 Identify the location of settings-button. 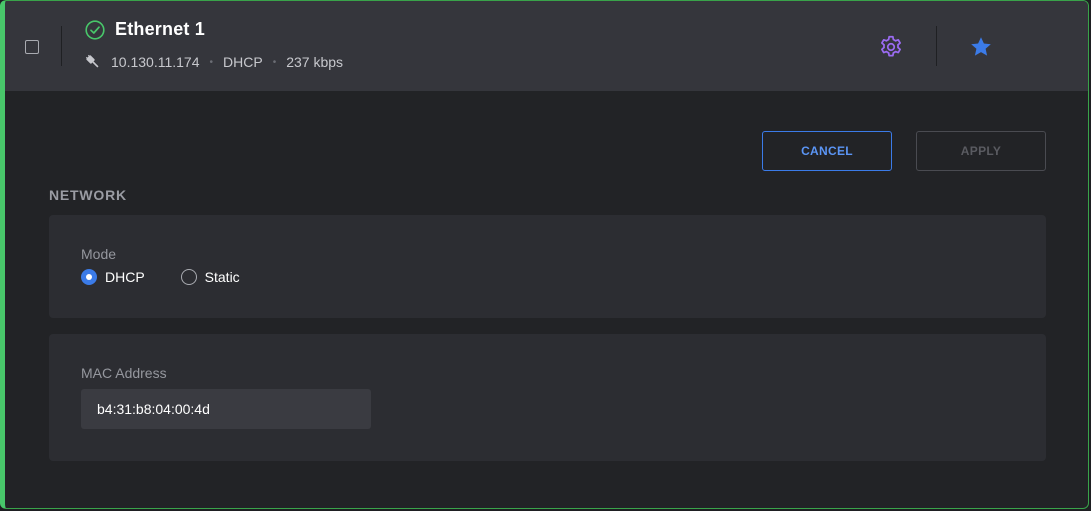
(891, 47).